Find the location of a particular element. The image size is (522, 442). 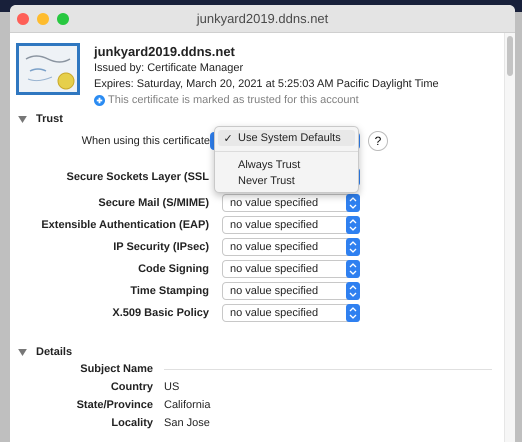

policy-label: Extensible Authentication (EAP) is located at coordinates (124, 225).